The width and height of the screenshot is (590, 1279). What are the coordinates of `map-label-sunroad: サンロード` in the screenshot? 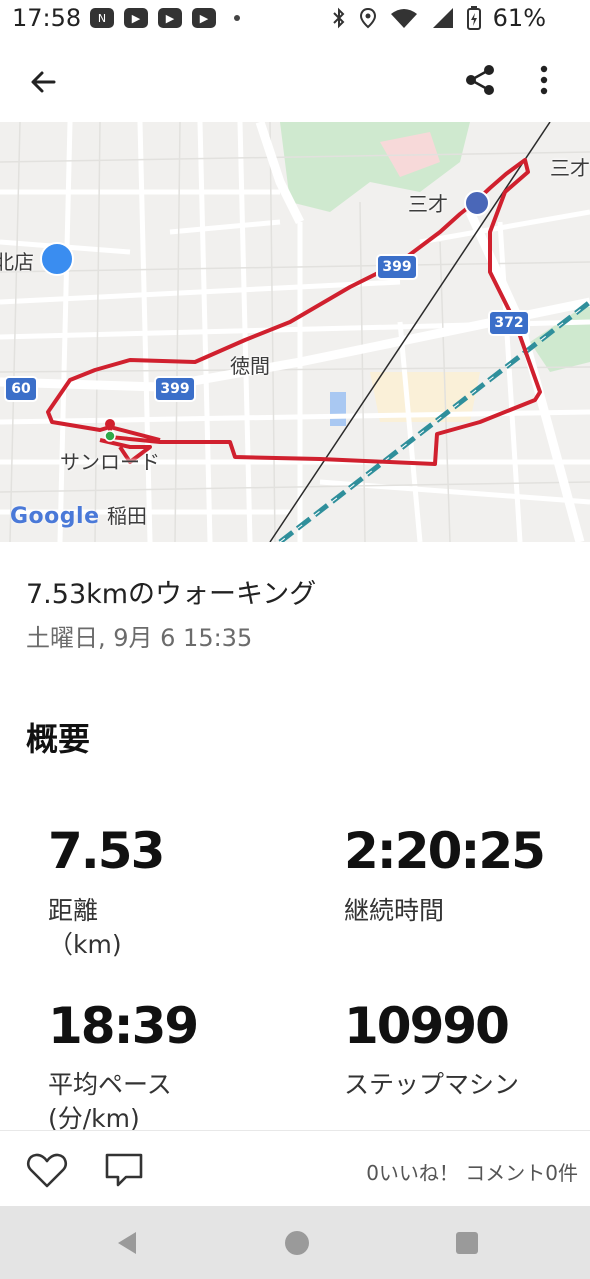 It's located at (110, 462).